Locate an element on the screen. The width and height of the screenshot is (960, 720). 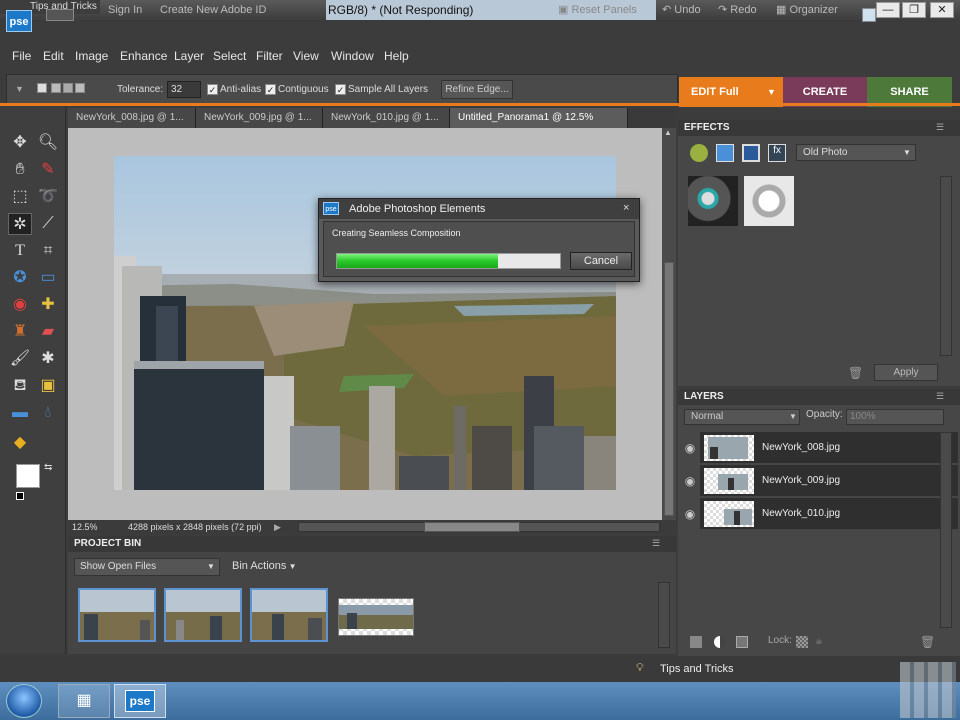
crop-tool-icon: ⌗ is located at coordinates (48, 251).